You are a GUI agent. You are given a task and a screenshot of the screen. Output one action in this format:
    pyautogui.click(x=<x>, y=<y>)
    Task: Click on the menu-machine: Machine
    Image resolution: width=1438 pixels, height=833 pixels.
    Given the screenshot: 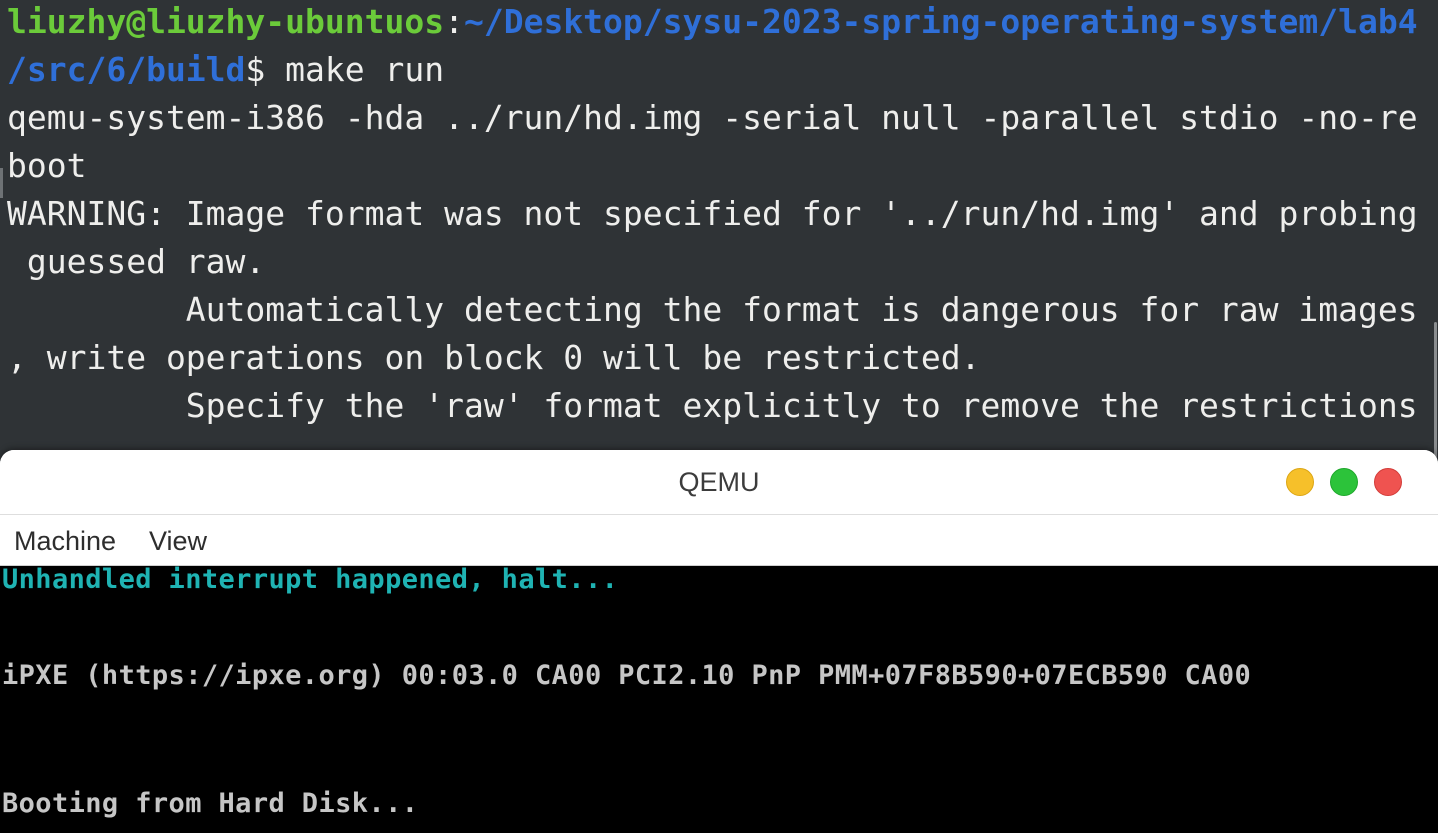 What is the action you would take?
    pyautogui.click(x=65, y=540)
    